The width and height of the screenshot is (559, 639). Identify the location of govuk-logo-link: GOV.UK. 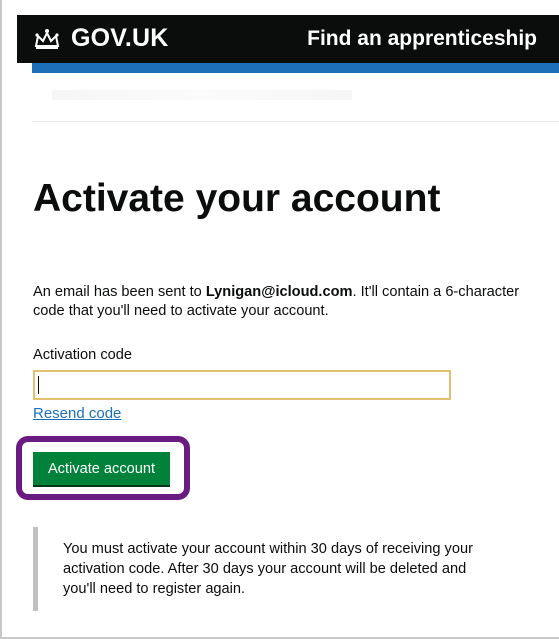
(101, 38).